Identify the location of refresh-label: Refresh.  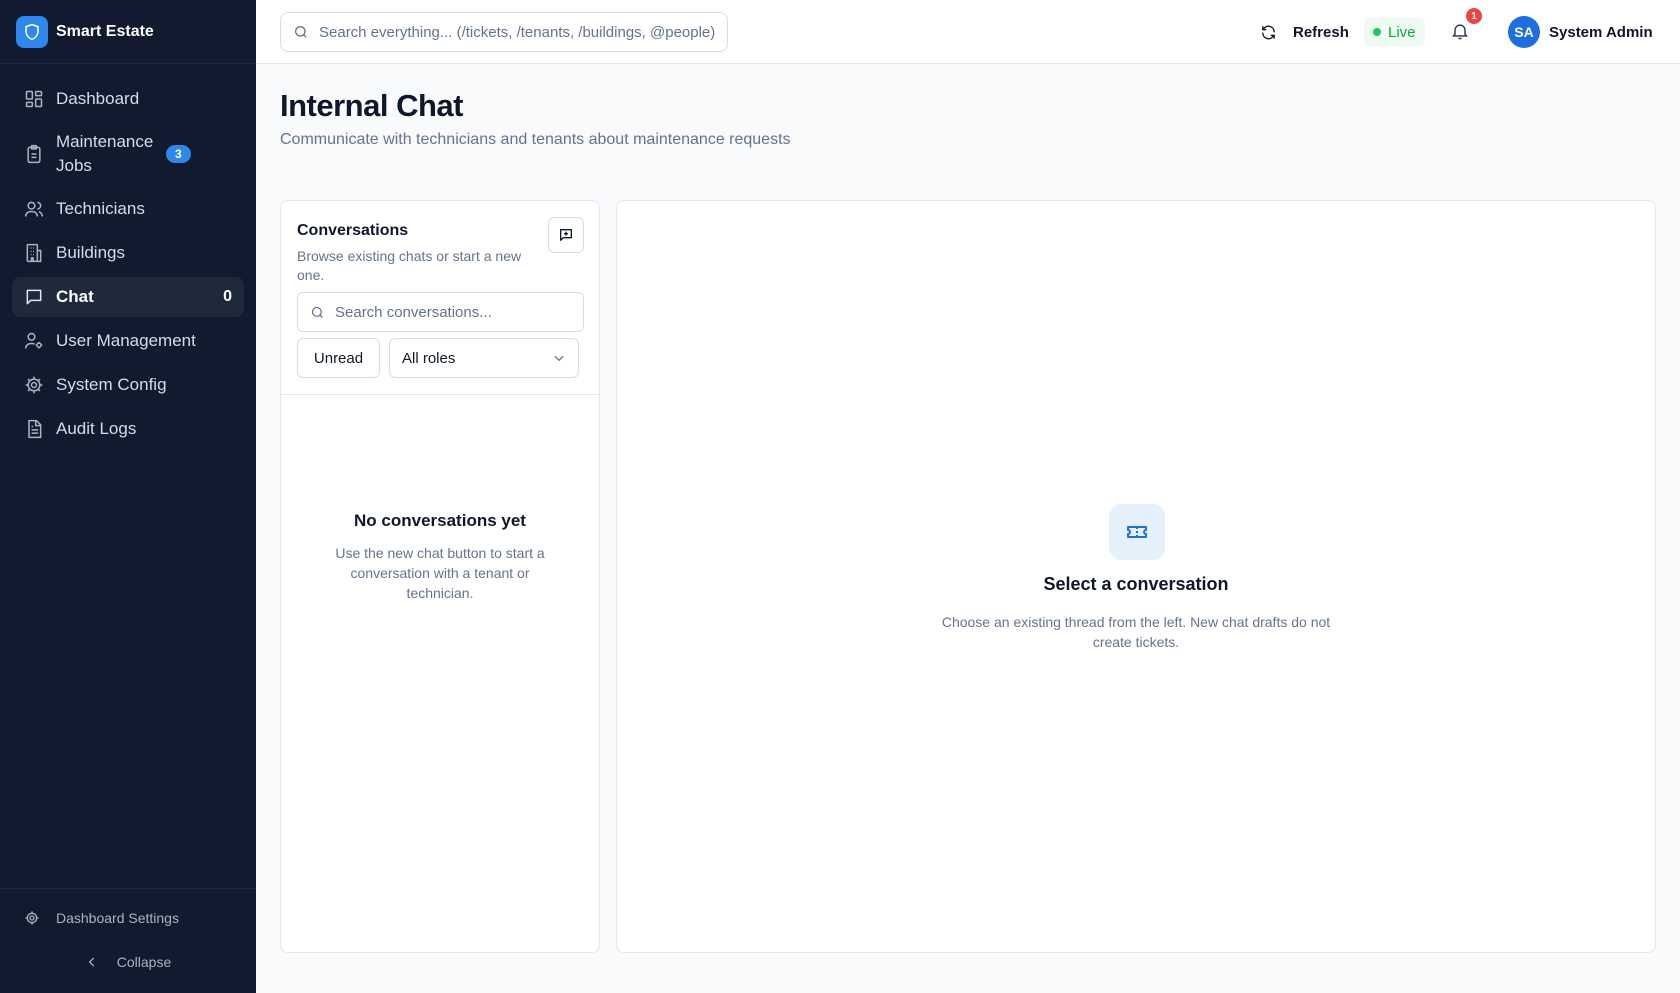
(1321, 32).